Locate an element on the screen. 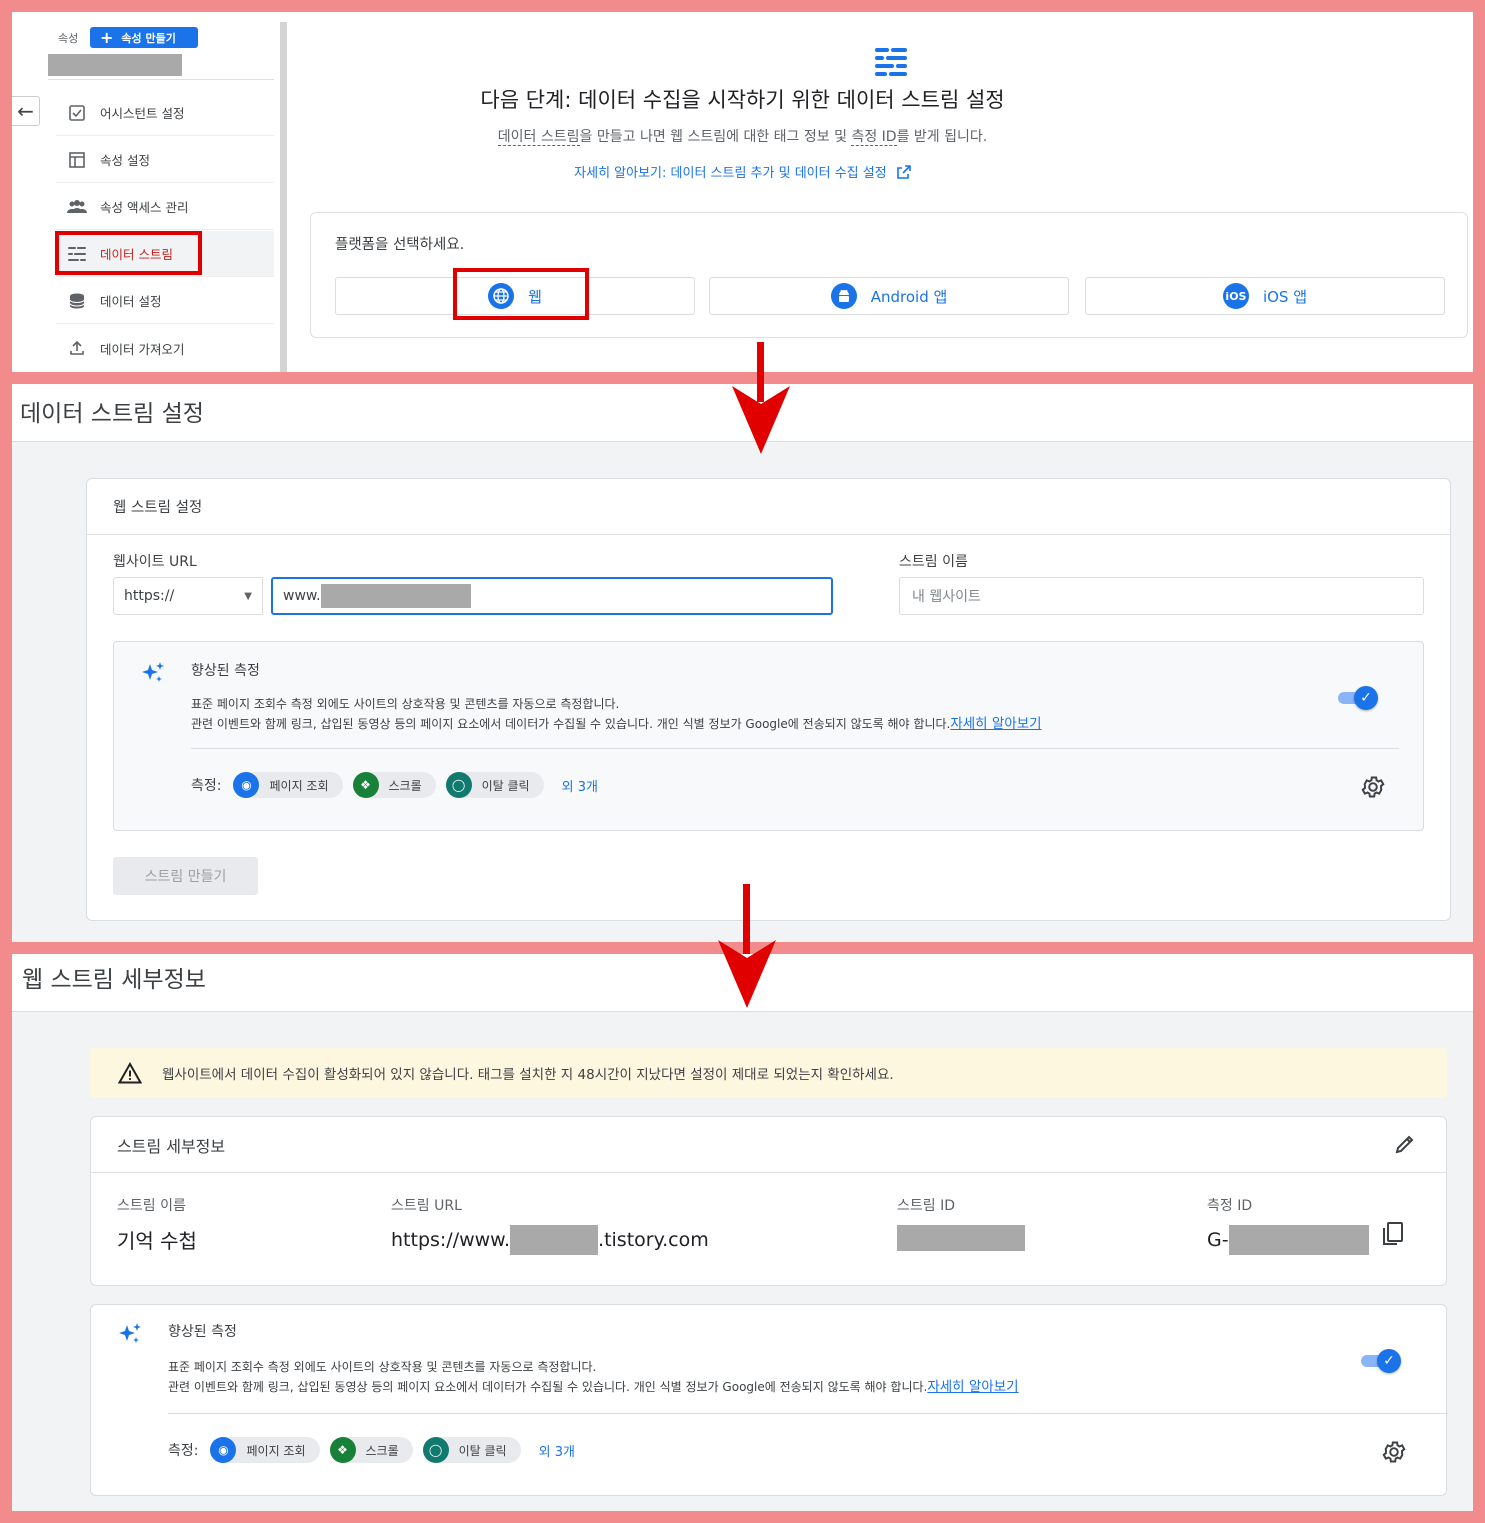  stream-url-value: https://www. .tistory.com is located at coordinates (550, 1240).